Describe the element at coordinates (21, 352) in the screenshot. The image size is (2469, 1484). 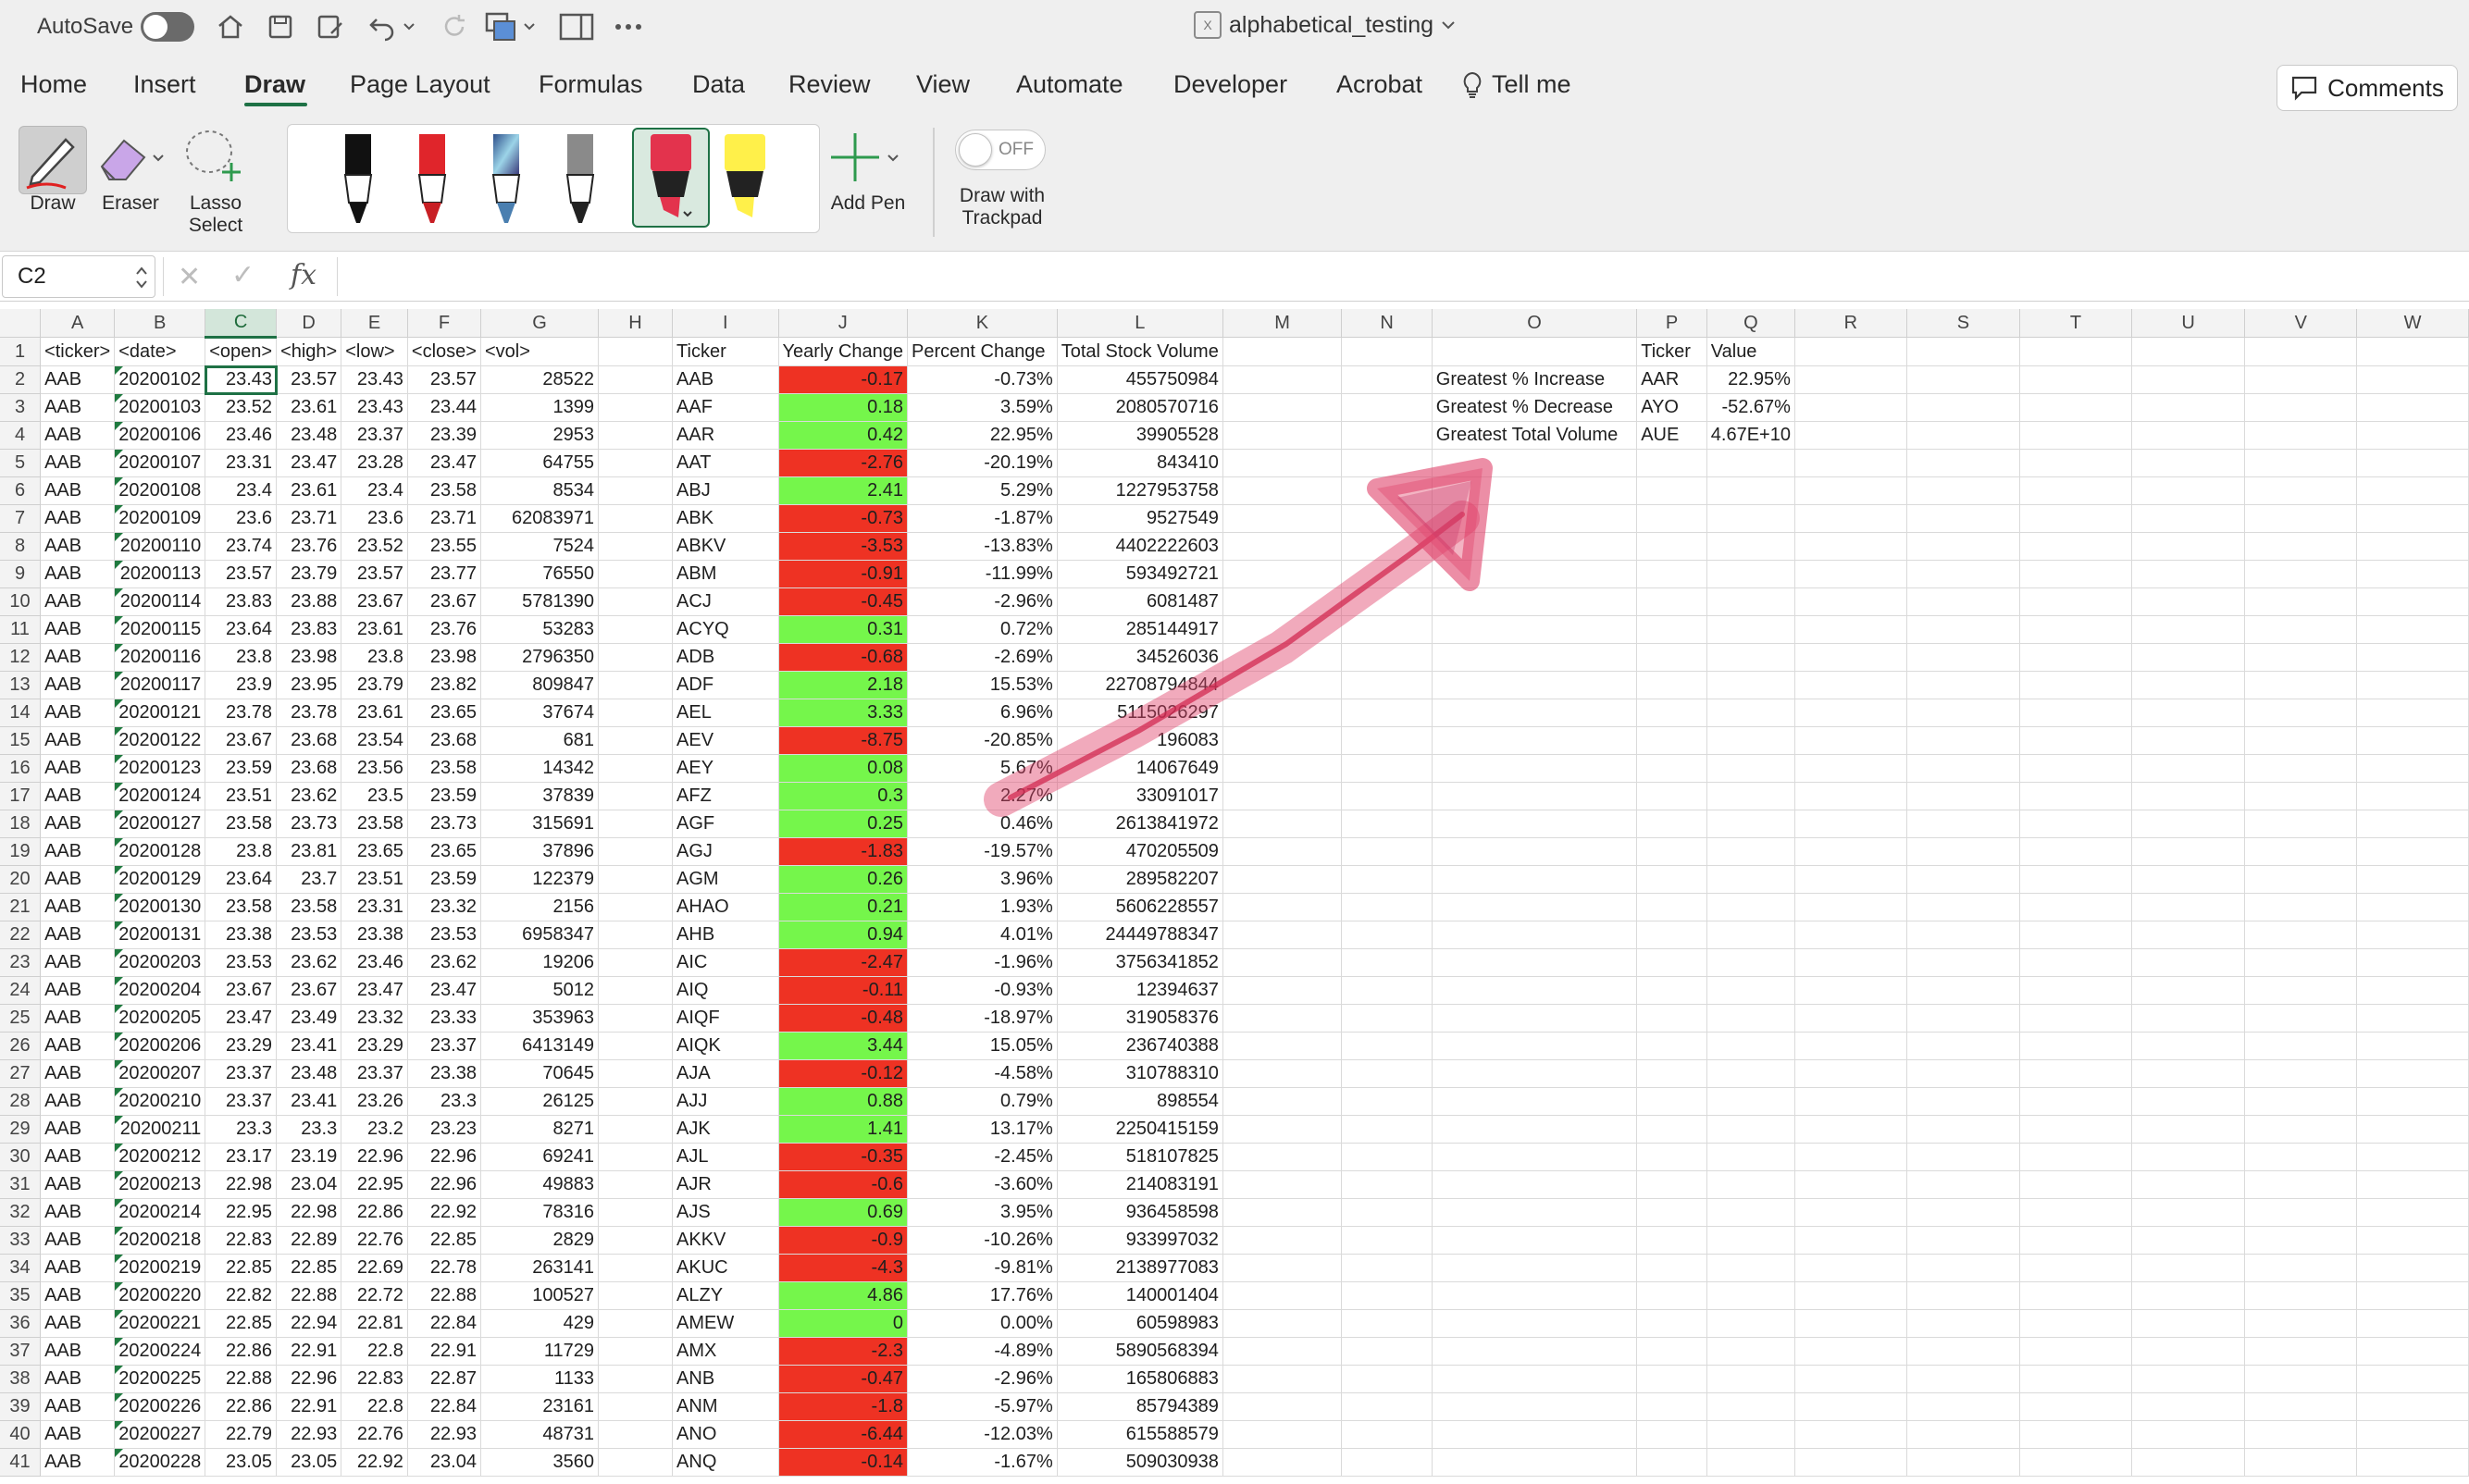
I see `row-header: 1` at that location.